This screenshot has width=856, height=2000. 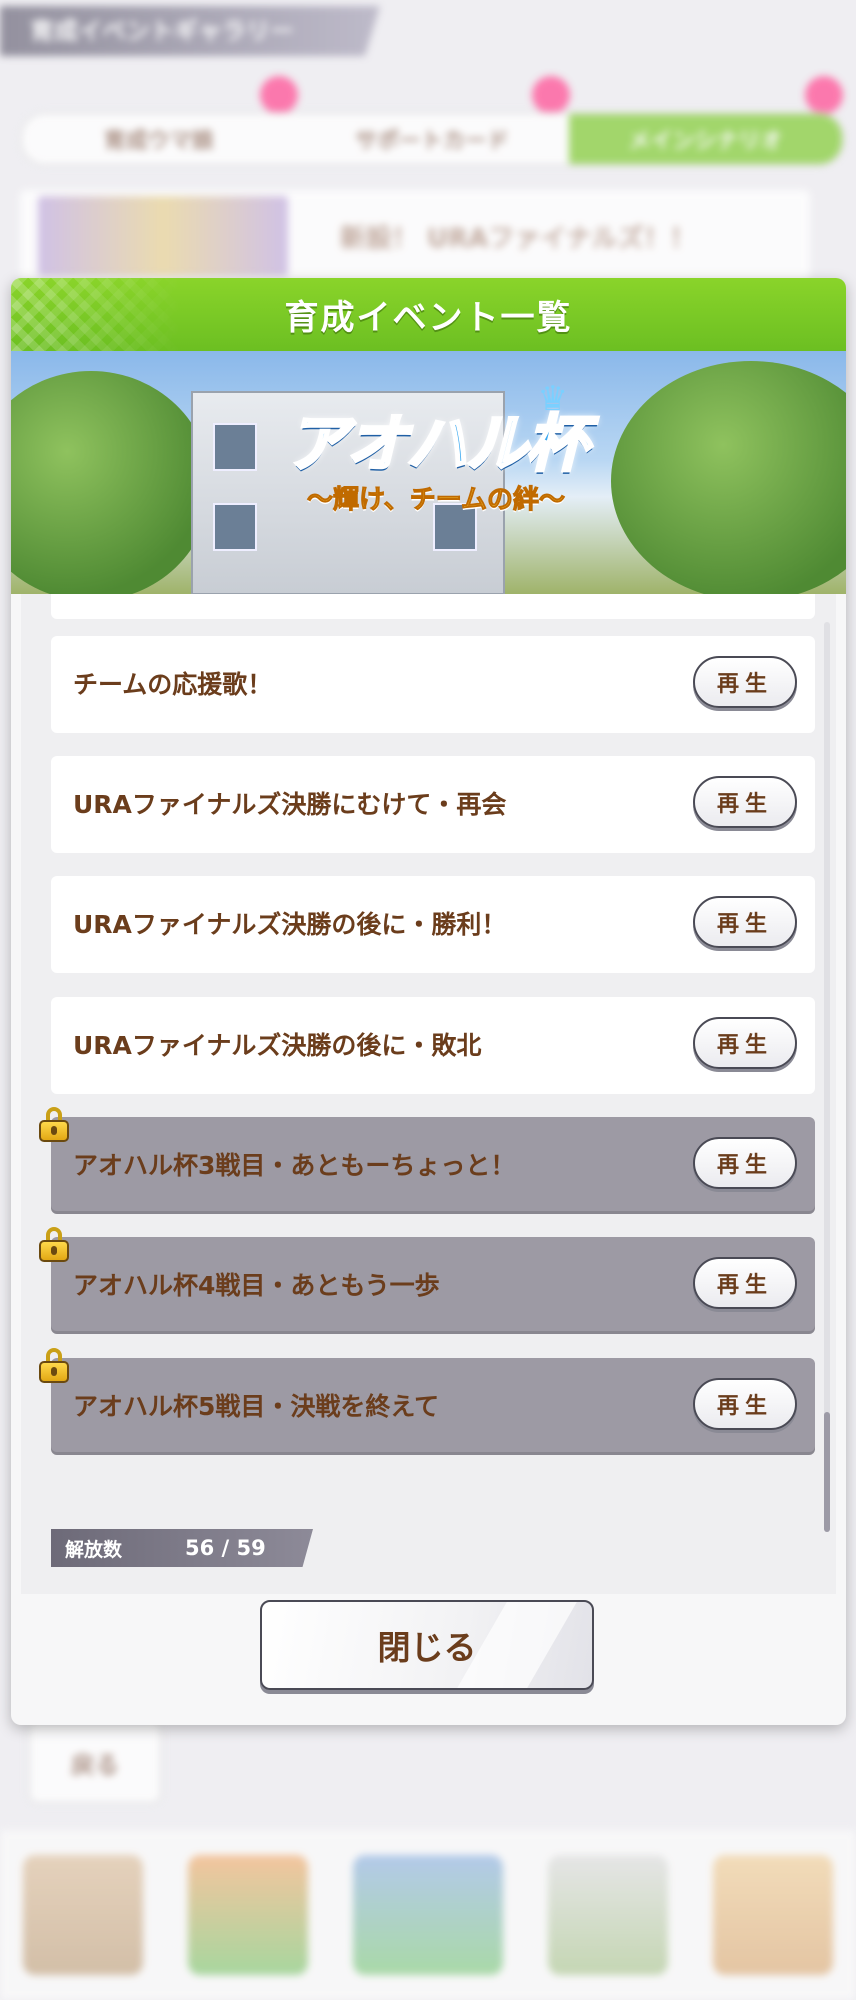 What do you see at coordinates (436, 461) in the screenshot?
I see `scenario-logo: ♛ アオハル杯 〜輝け、チームの絆〜` at bounding box center [436, 461].